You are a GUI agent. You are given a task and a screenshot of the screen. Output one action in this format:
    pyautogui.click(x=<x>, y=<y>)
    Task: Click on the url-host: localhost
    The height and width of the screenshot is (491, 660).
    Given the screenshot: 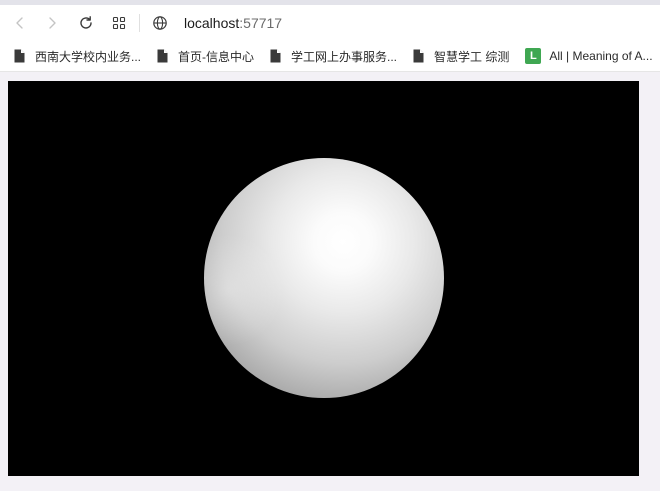 What is the action you would take?
    pyautogui.click(x=211, y=23)
    